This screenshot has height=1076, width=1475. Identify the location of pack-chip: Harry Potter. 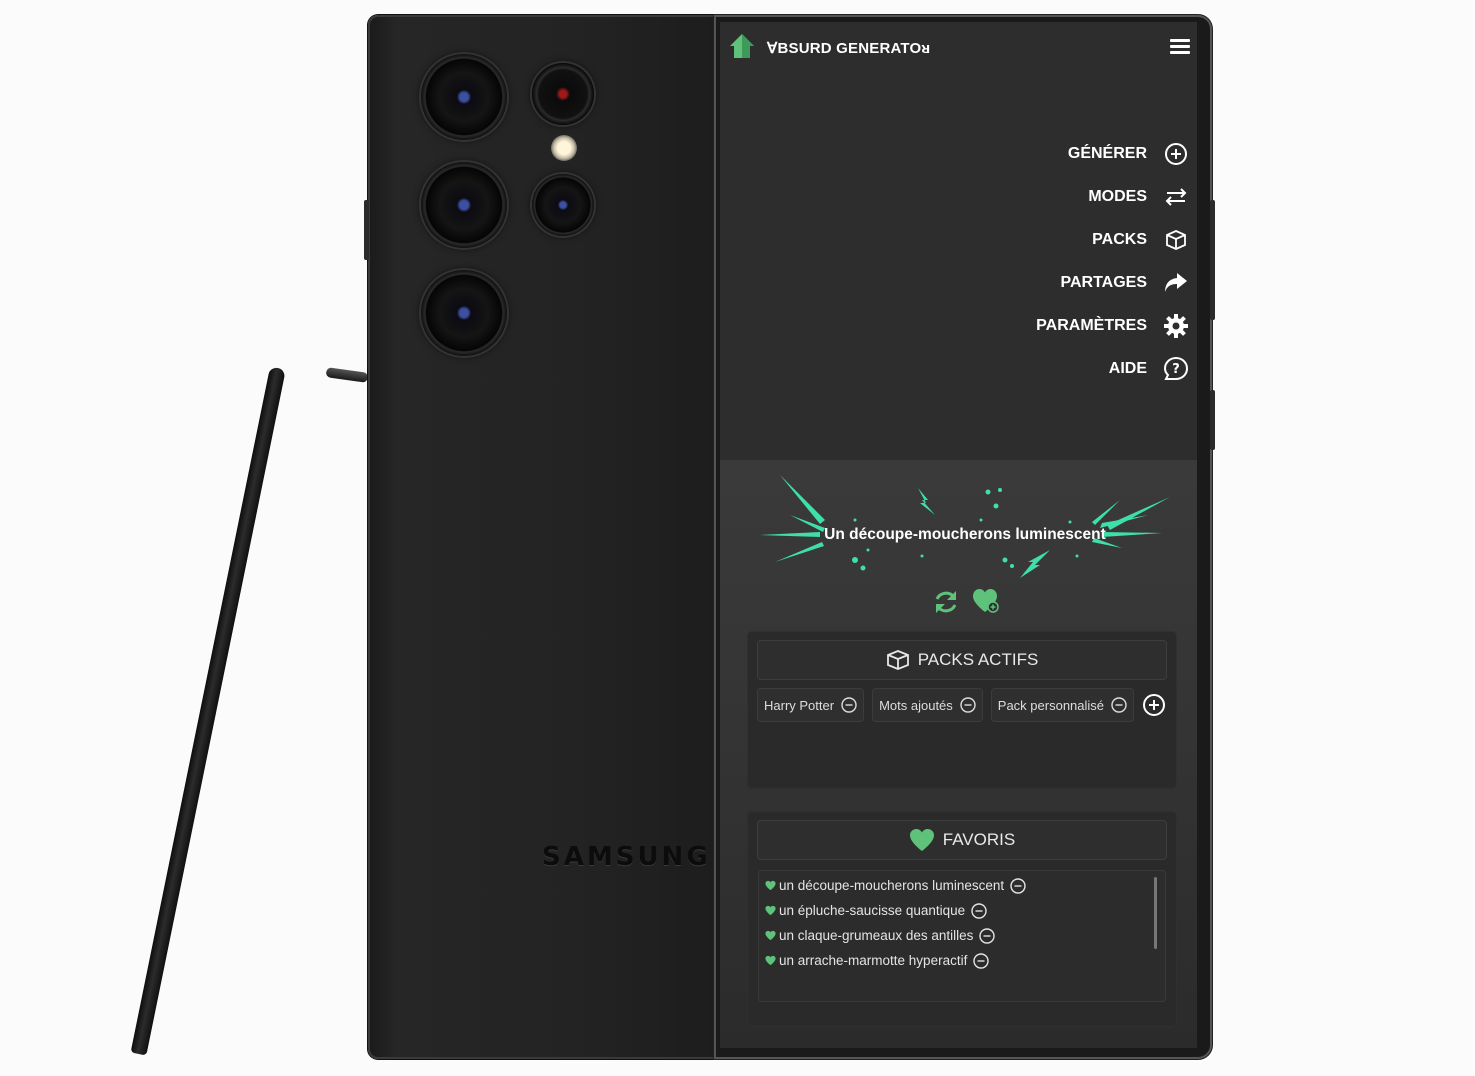
(811, 705).